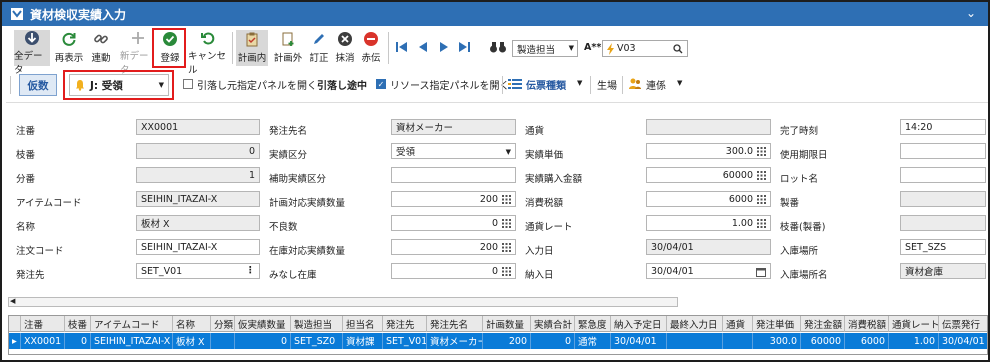 This screenshot has width=990, height=362. Describe the element at coordinates (198, 175) in the screenshot. I see `split-no-field: 1` at that location.